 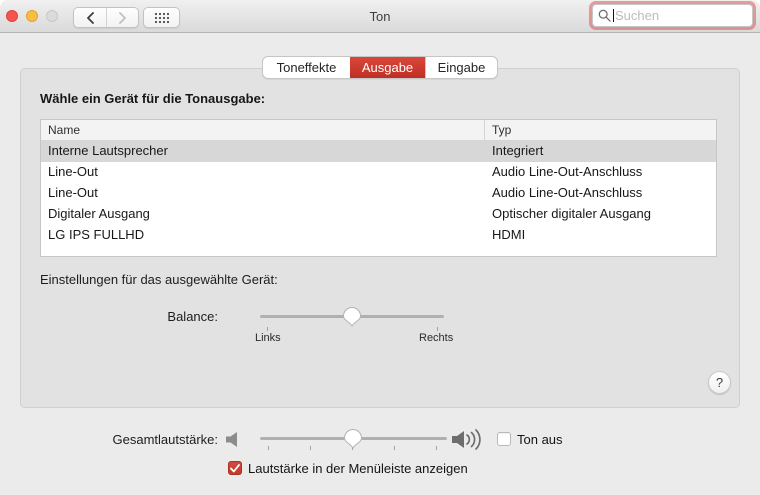 I want to click on master-volume-label: Gesamtlautstärke:, so click(x=165, y=439).